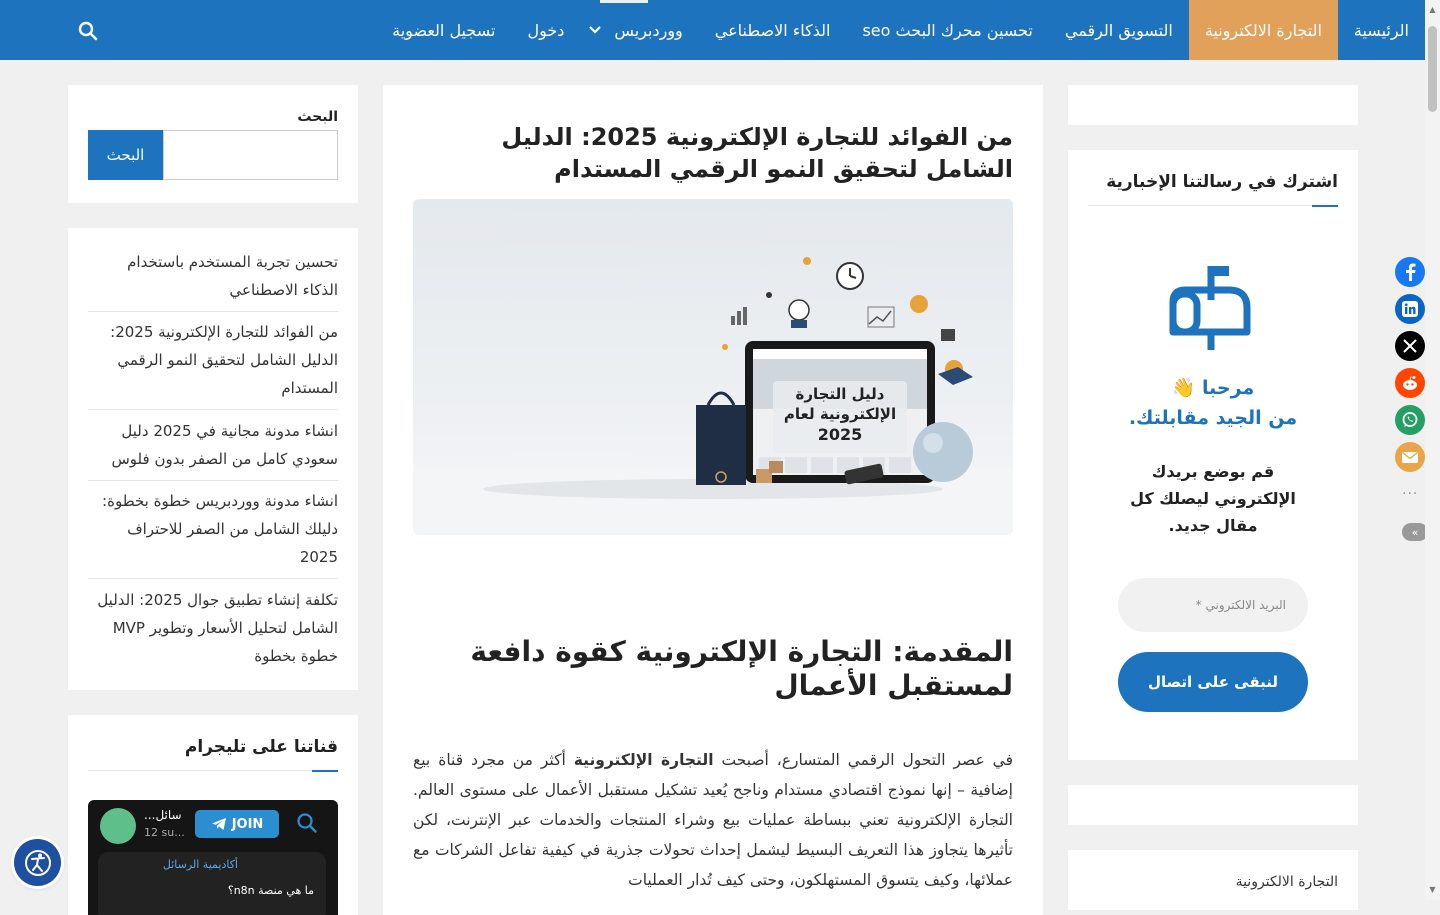  I want to click on nav-item-home: الرئيسية, so click(1381, 30).